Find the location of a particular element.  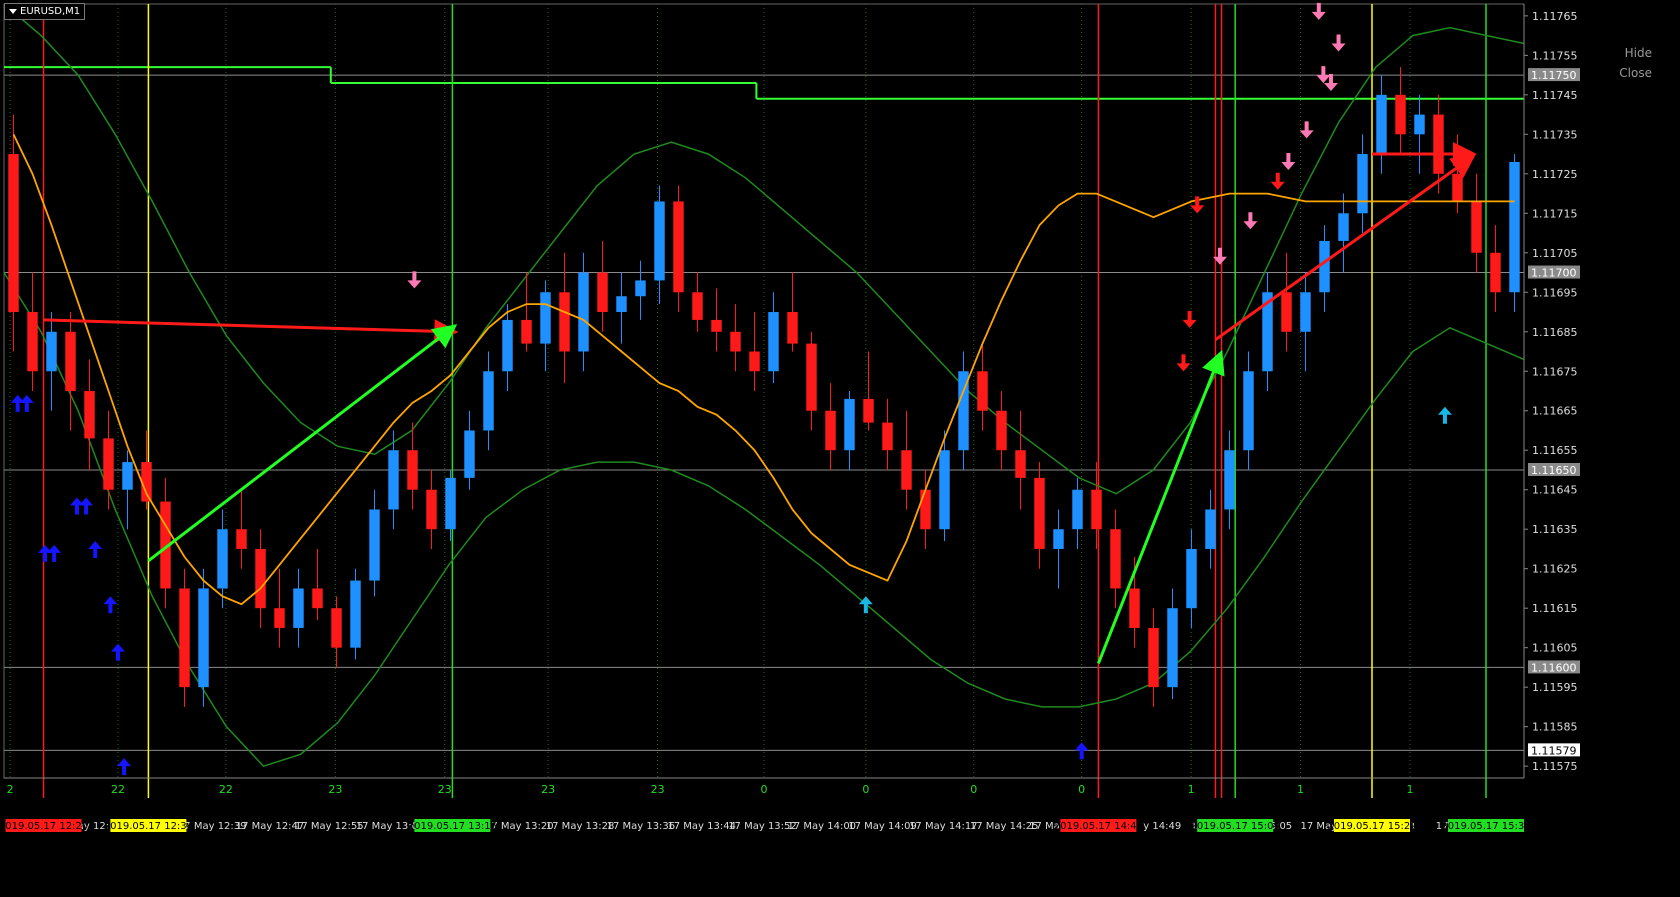

price-tick-label: 1.11655 is located at coordinates (1555, 450).